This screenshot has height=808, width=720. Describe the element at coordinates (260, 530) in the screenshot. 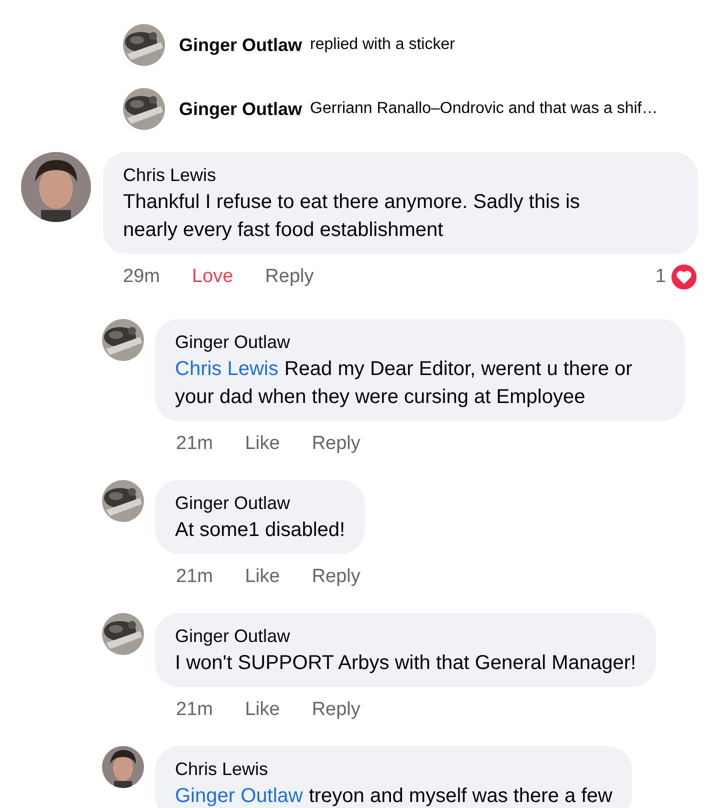

I see `comment-text: At some1 disabled!` at that location.